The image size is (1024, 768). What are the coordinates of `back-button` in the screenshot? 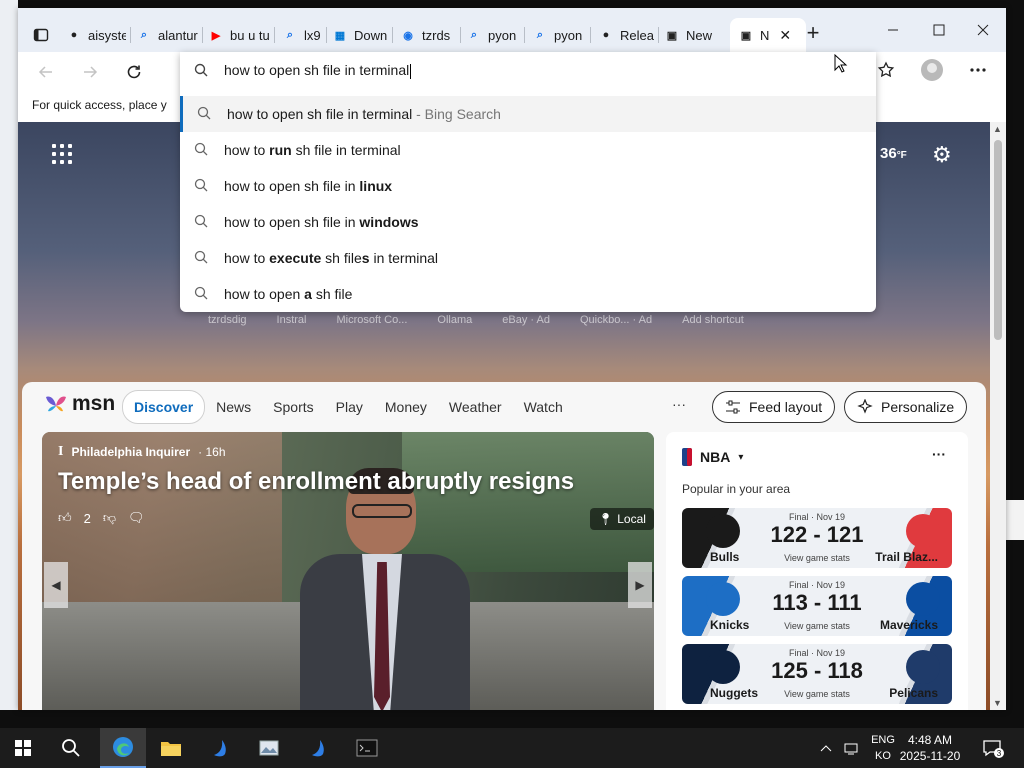 It's located at (46, 72).